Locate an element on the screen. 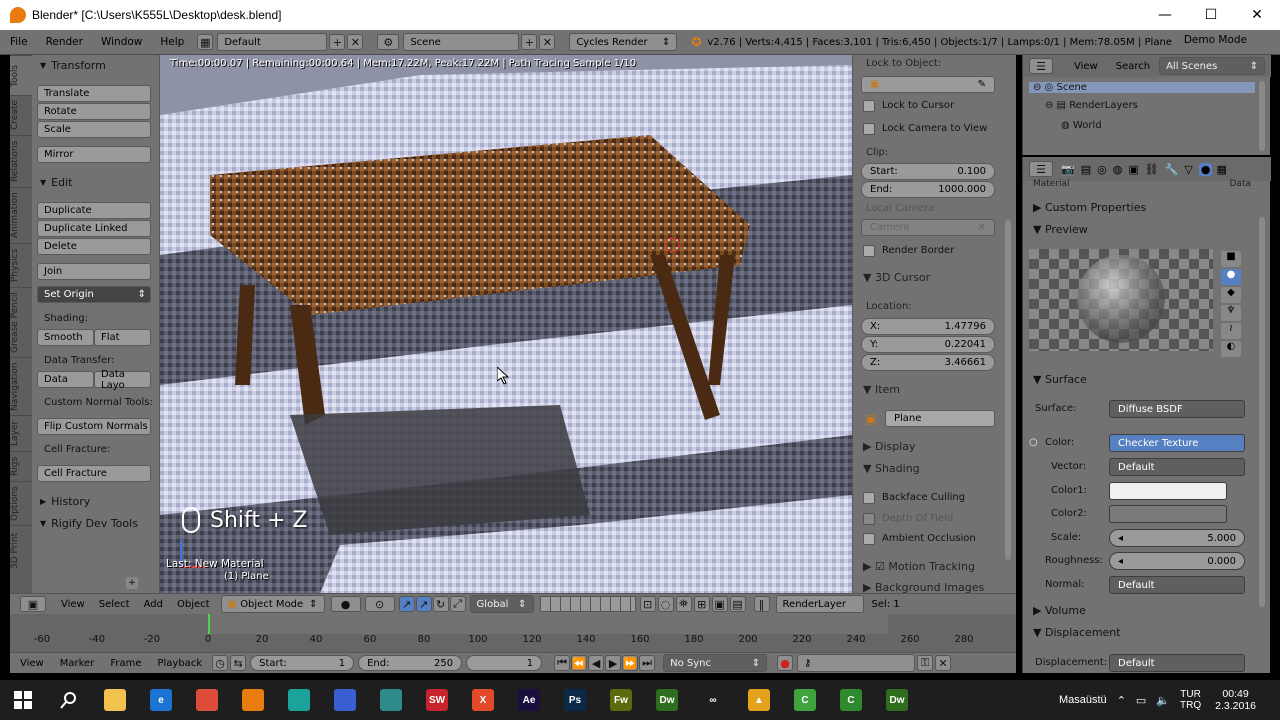 The image size is (1280, 720). taskbar-app: SW is located at coordinates (437, 700).